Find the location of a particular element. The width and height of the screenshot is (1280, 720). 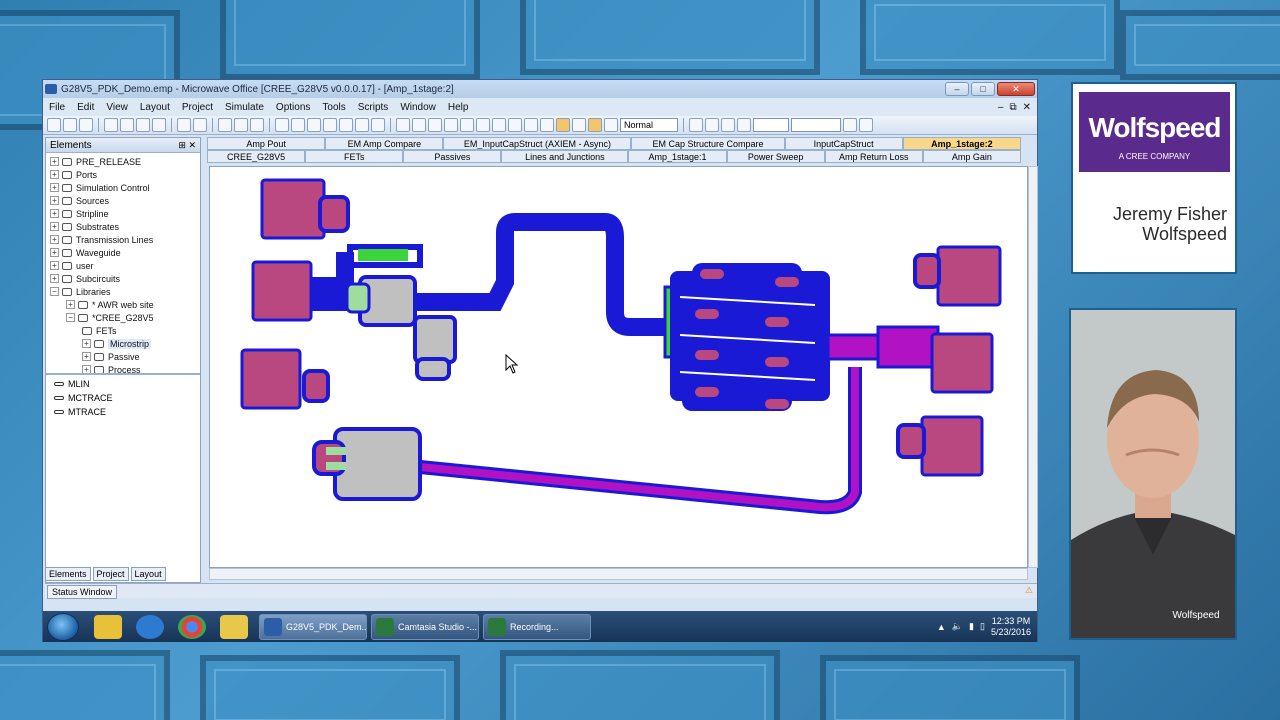

tray-expand-icon: ▲ is located at coordinates (941, 627).